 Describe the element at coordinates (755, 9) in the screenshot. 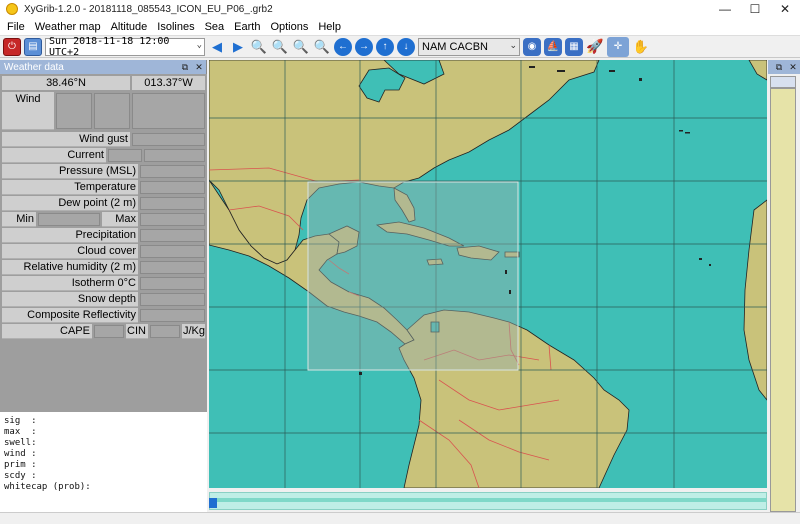

I see `maximize-button: ☐` at that location.